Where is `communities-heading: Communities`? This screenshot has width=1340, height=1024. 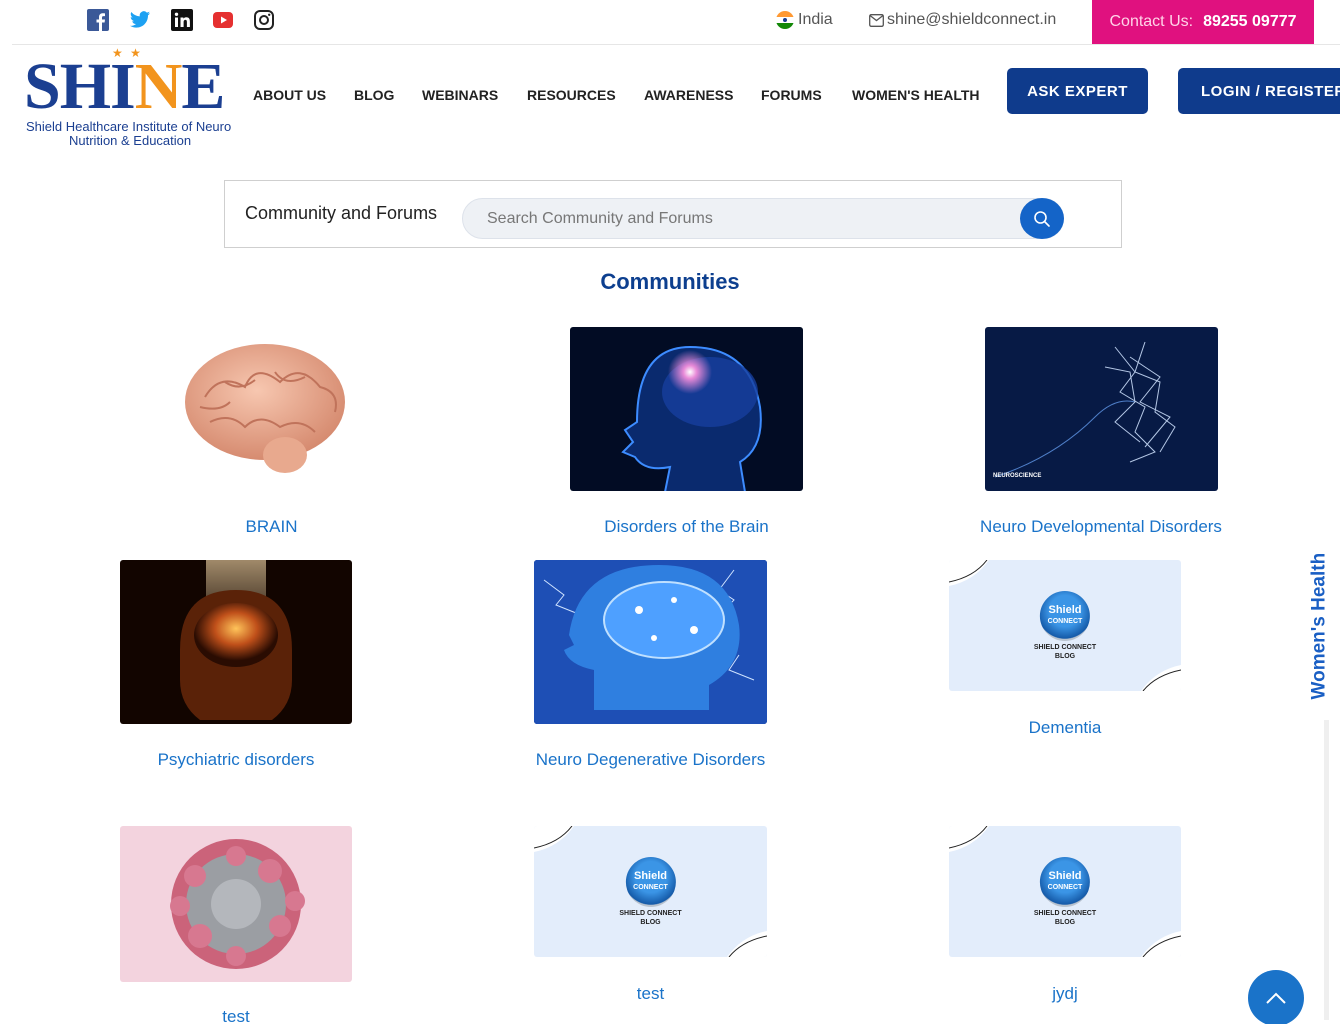
communities-heading: Communities is located at coordinates (670, 281).